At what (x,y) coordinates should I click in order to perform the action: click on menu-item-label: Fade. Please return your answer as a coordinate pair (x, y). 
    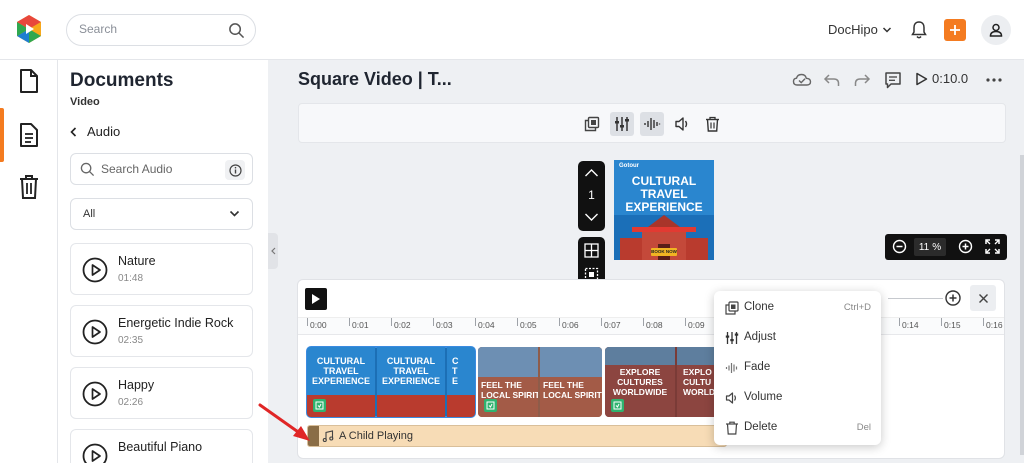
    Looking at the image, I should click on (757, 367).